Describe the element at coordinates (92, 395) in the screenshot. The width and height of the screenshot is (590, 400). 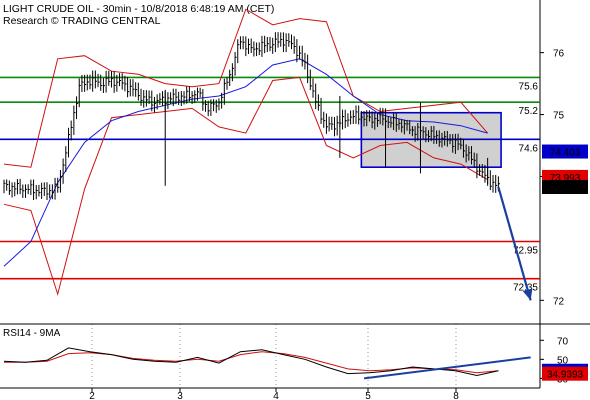
I see `time-tick-label: 2` at that location.